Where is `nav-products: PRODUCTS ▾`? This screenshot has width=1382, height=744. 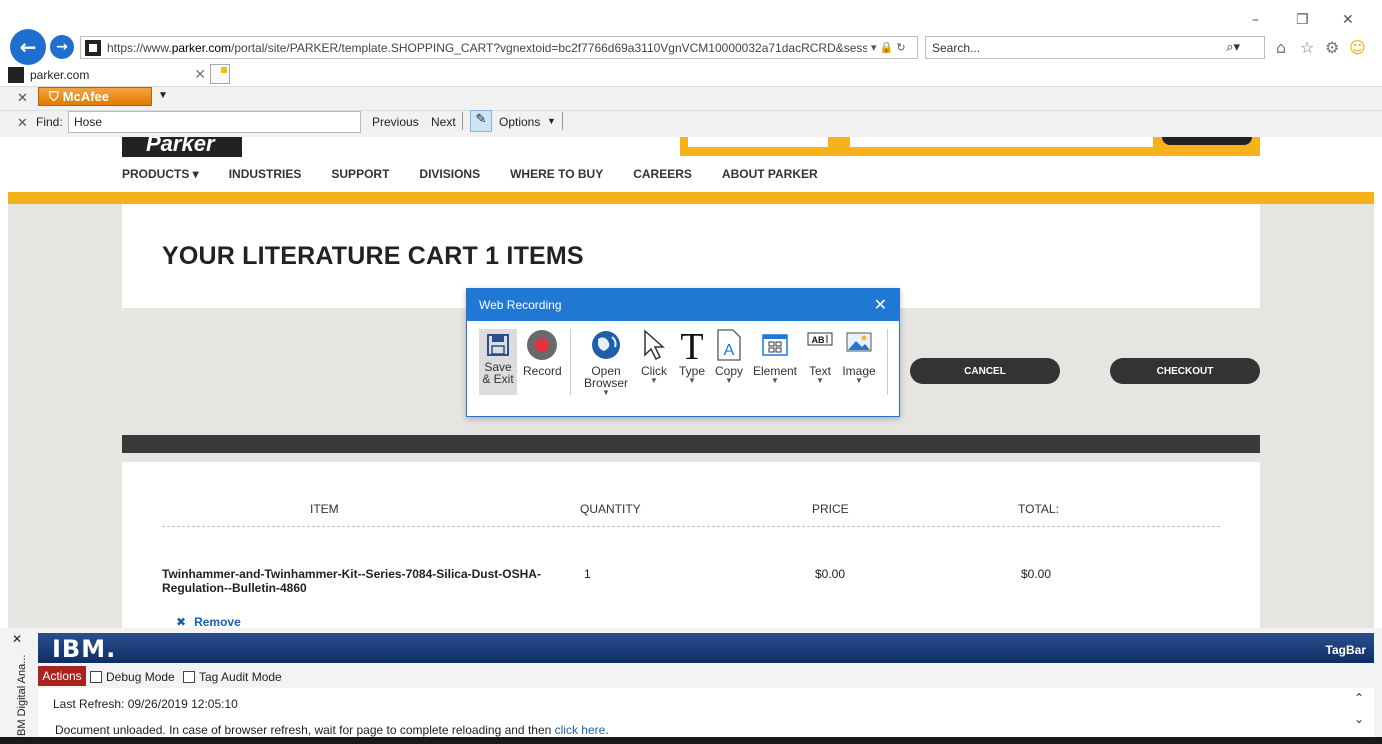 nav-products: PRODUCTS ▾ is located at coordinates (160, 174).